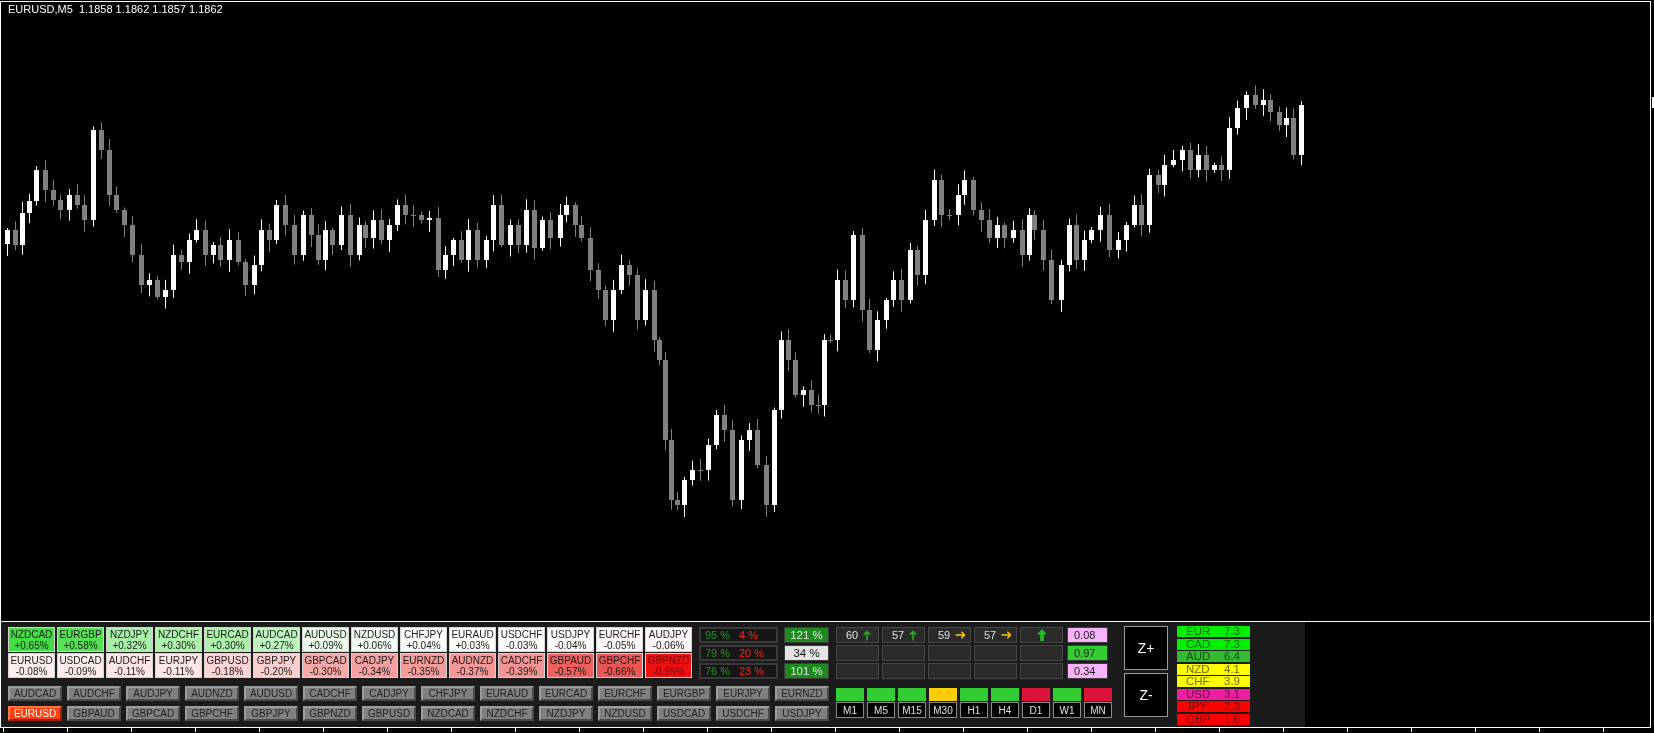 The width and height of the screenshot is (1654, 733). I want to click on positive-percent: 79 %, so click(718, 653).